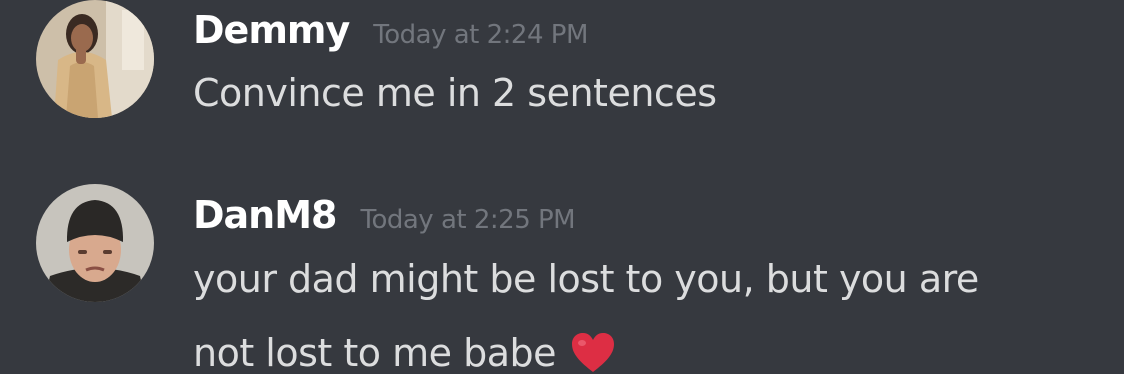  I want to click on username: Demmy, so click(271, 30).